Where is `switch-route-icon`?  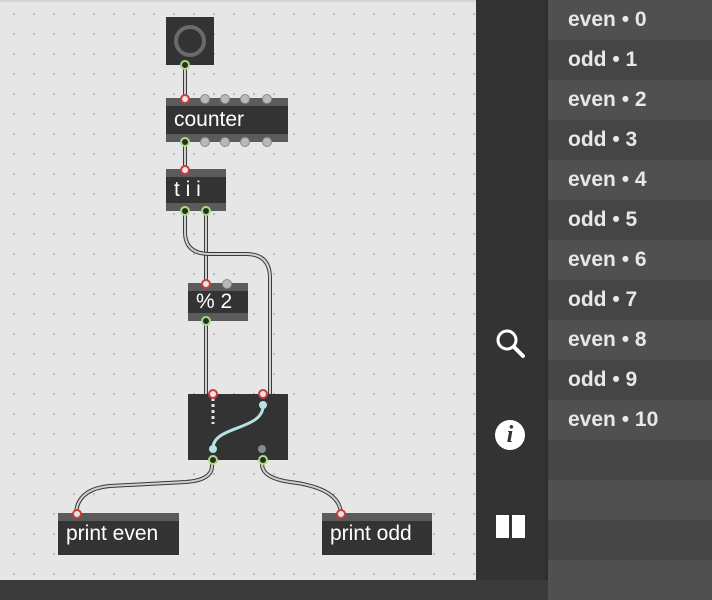 switch-route-icon is located at coordinates (238, 425).